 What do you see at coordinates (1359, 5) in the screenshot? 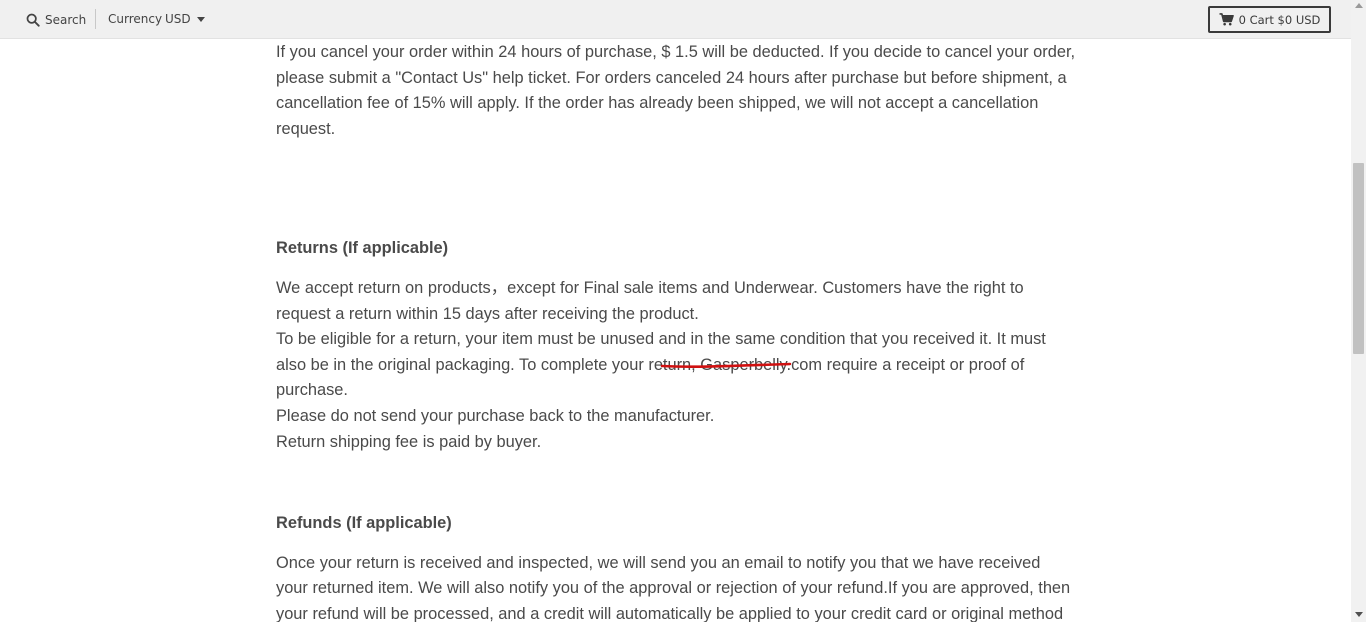
I see `scroll-up-arrow-icon` at bounding box center [1359, 5].